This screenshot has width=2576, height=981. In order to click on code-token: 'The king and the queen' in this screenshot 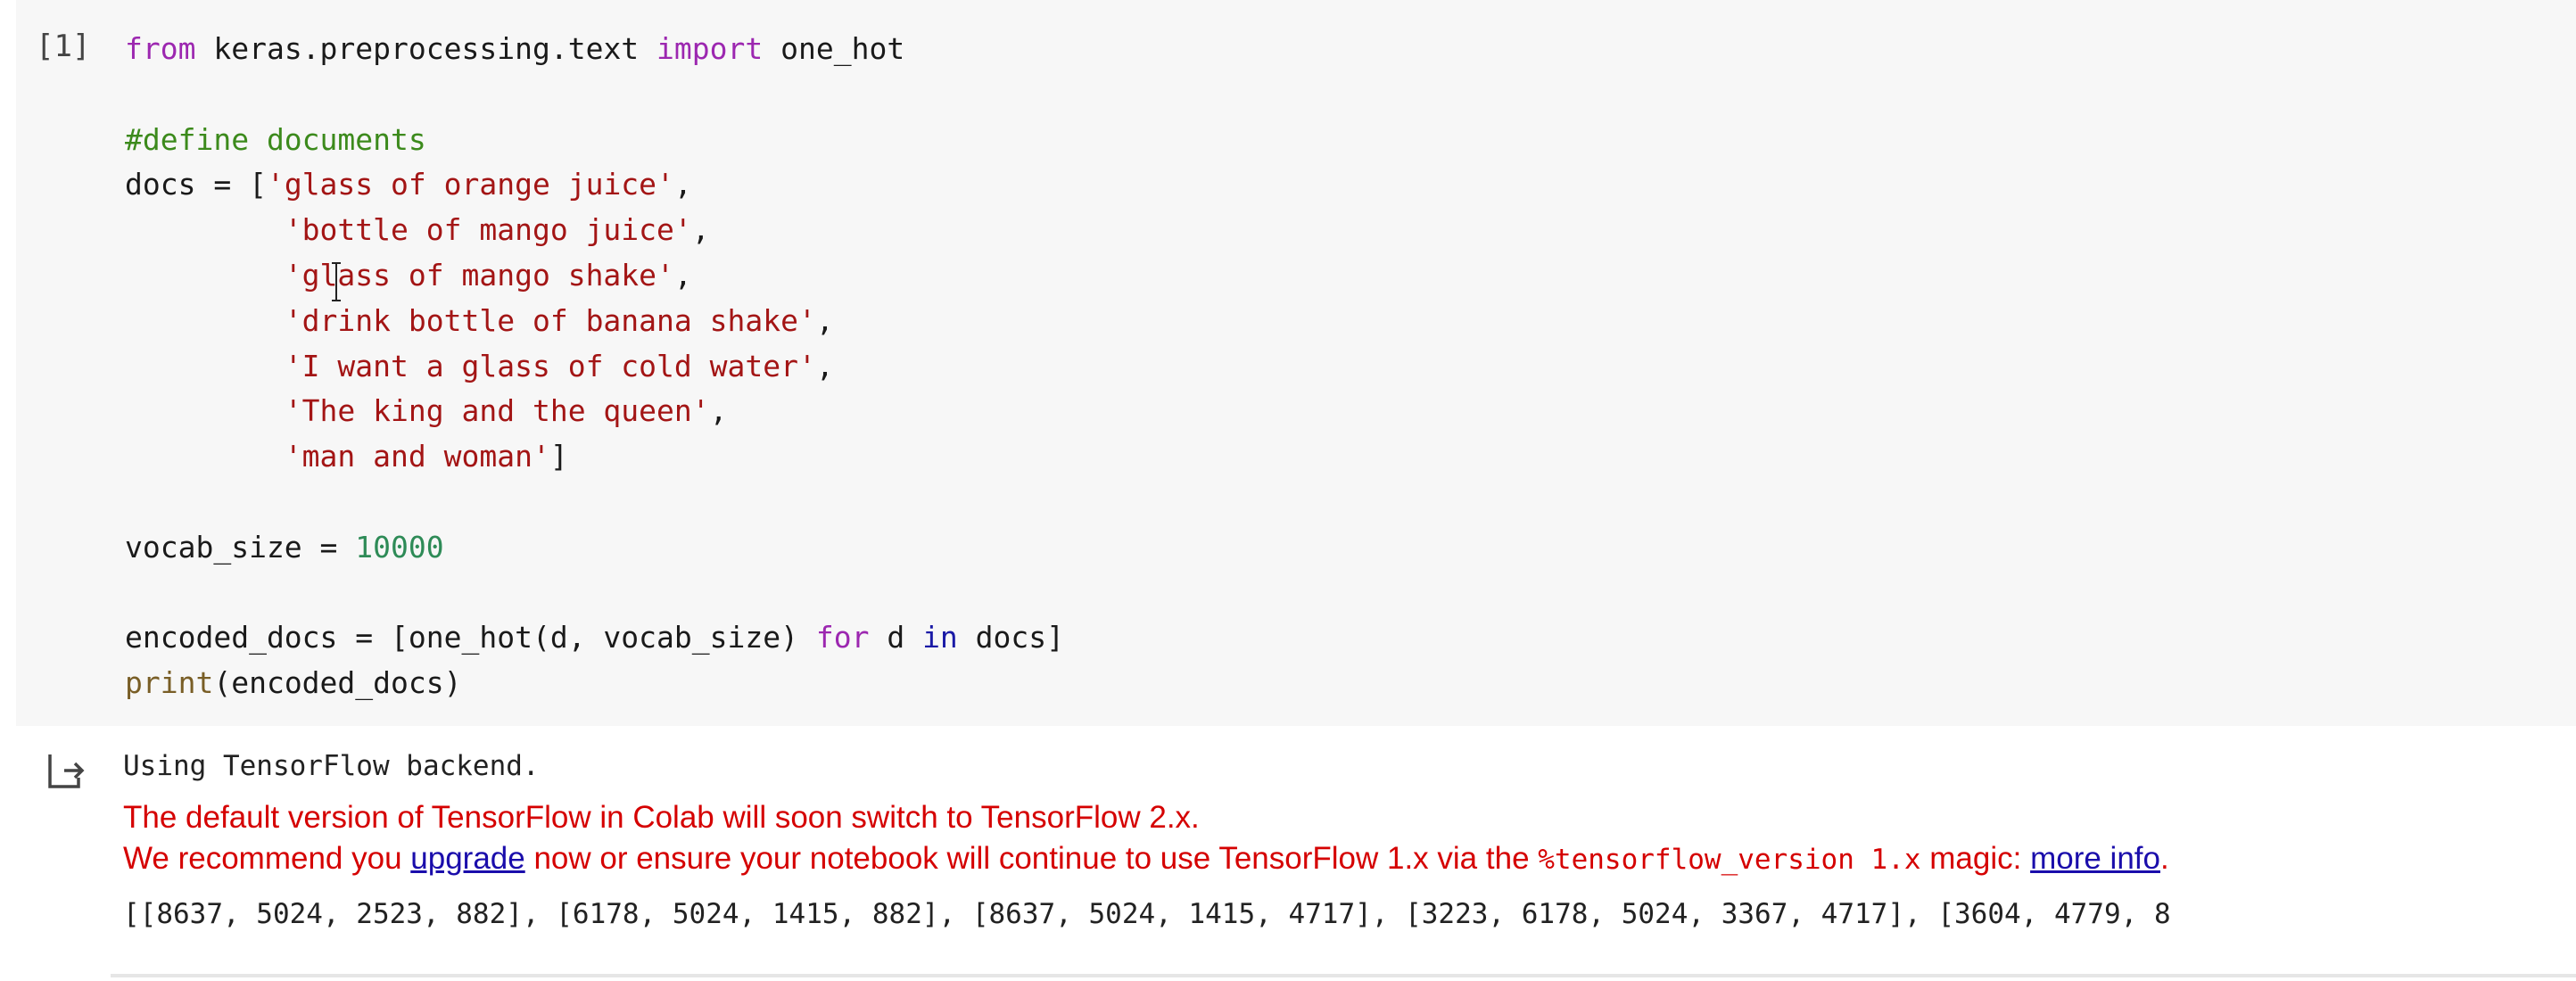, I will do `click(497, 411)`.